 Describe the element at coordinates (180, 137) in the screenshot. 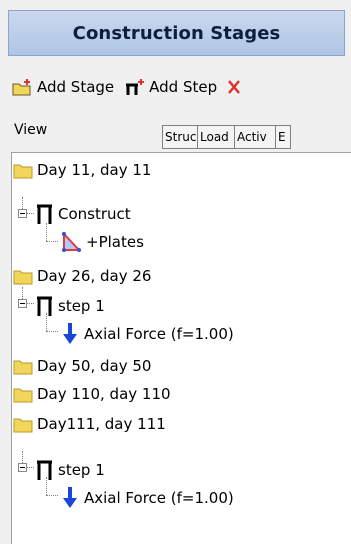

I see `tab-struc: Struc` at that location.